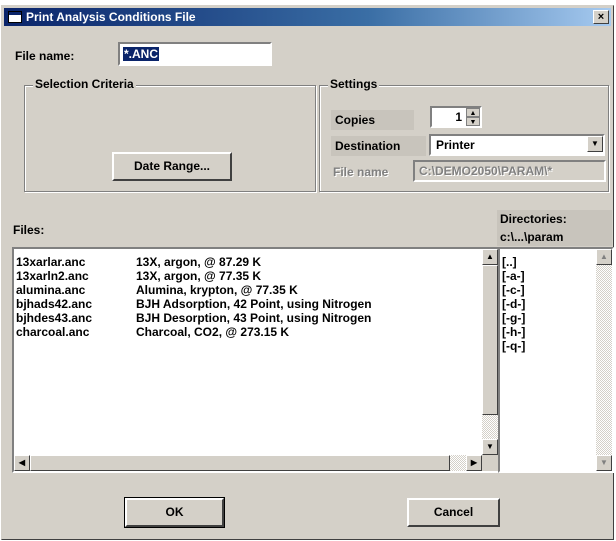 This screenshot has height=541, width=616. Describe the element at coordinates (513, 262) in the screenshot. I see `directory-item: [..]` at that location.